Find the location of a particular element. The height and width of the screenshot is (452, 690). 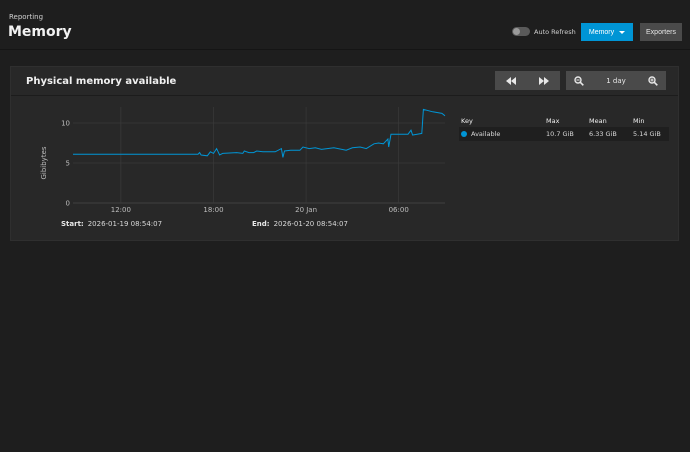

time-nav-group is located at coordinates (527, 80).